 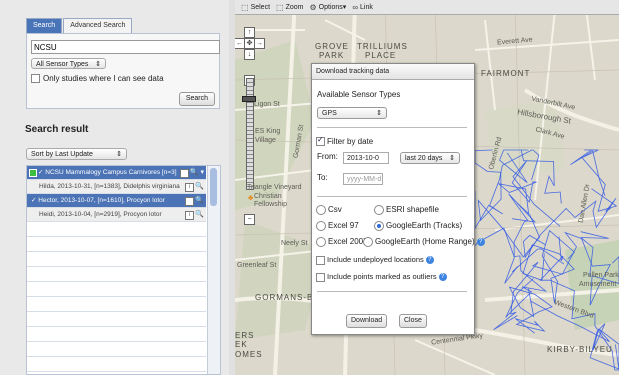 I want to click on options-menu: ⚙ Options ▾, so click(x=328, y=7).